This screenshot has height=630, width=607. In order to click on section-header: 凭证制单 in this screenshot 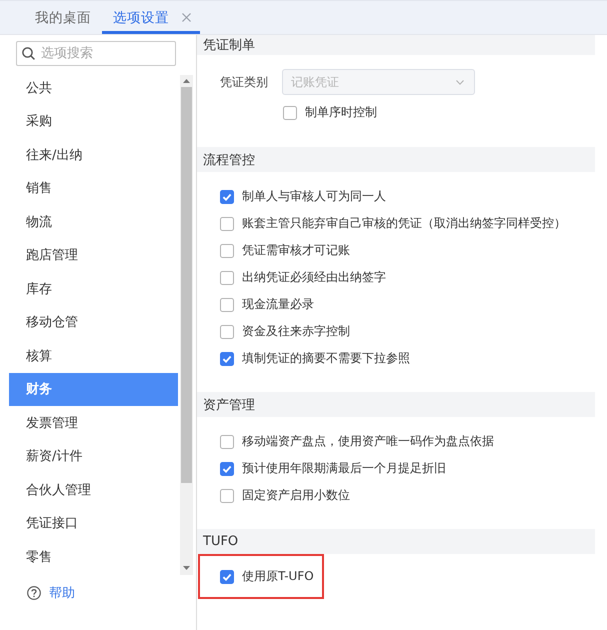, I will do `click(396, 45)`.